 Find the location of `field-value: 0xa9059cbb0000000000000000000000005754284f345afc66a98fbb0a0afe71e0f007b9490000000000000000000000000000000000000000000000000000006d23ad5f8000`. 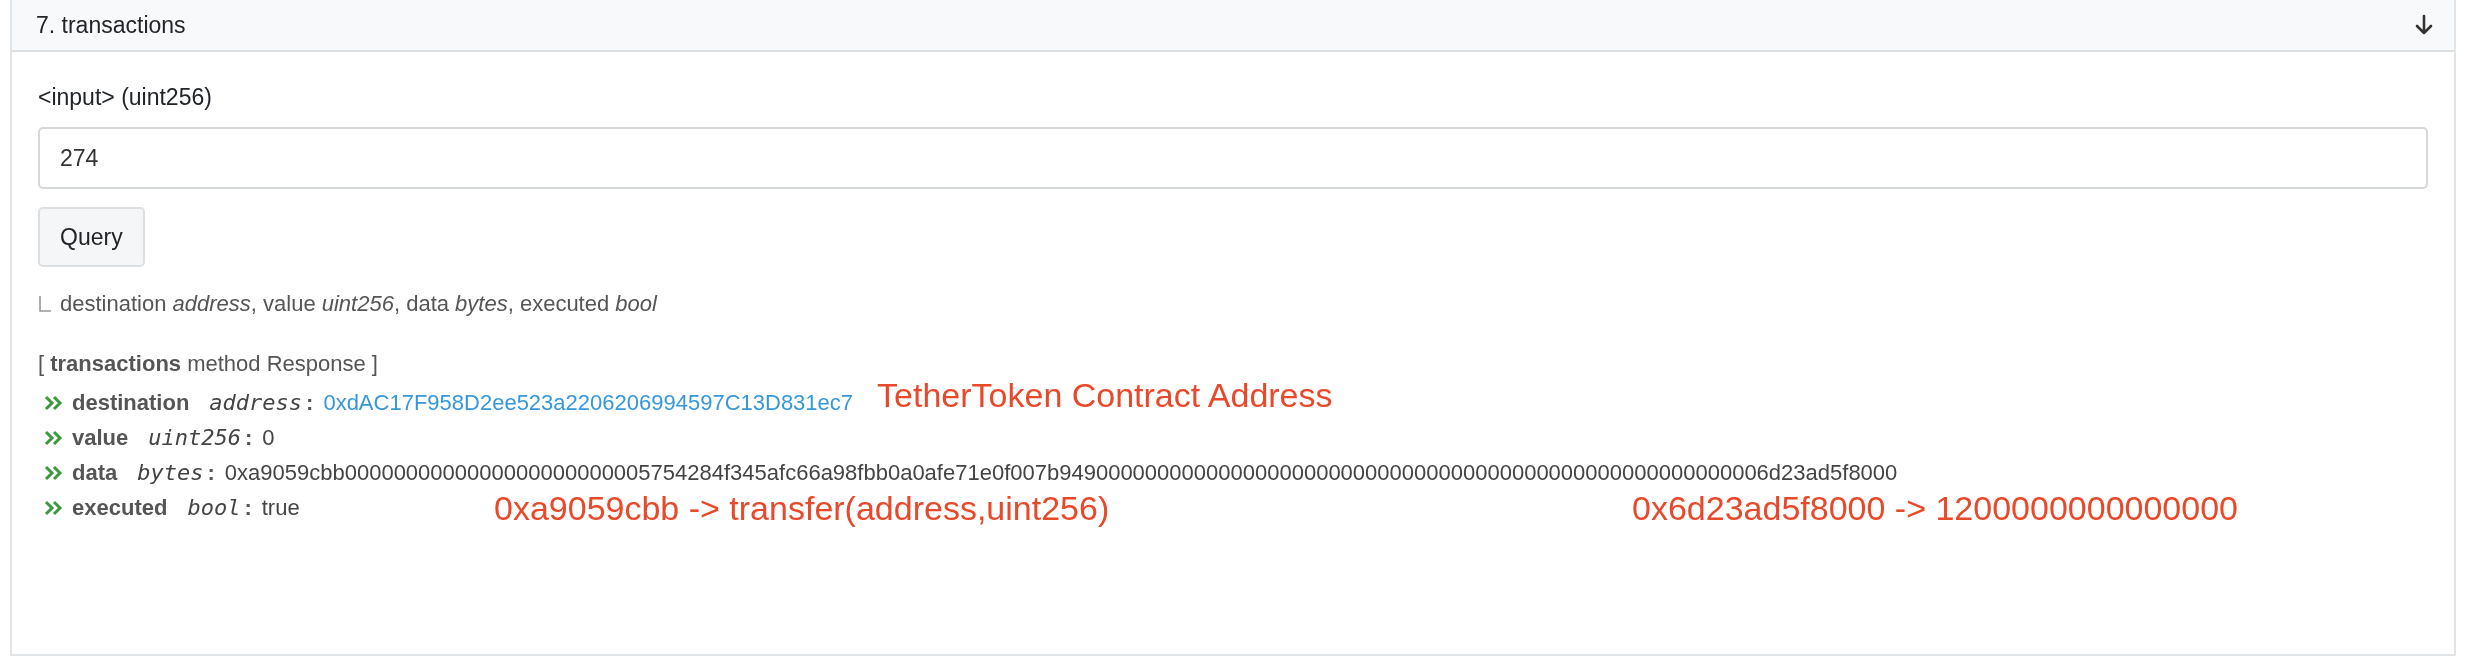

field-value: 0xa9059cbb0000000000000000000000005754284f345afc66a98fbb0a0afe71e0f007b9490000000000000000000000000000000000000000000000000000006d23ad5f8000 is located at coordinates (1061, 472).